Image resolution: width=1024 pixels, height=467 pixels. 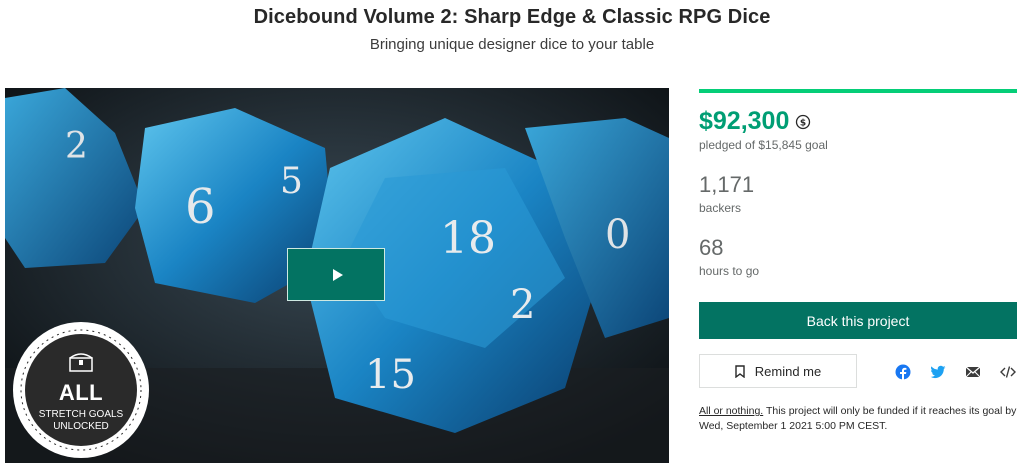 I want to click on goal-text: pledged of $15,845 goal, so click(x=763, y=145).